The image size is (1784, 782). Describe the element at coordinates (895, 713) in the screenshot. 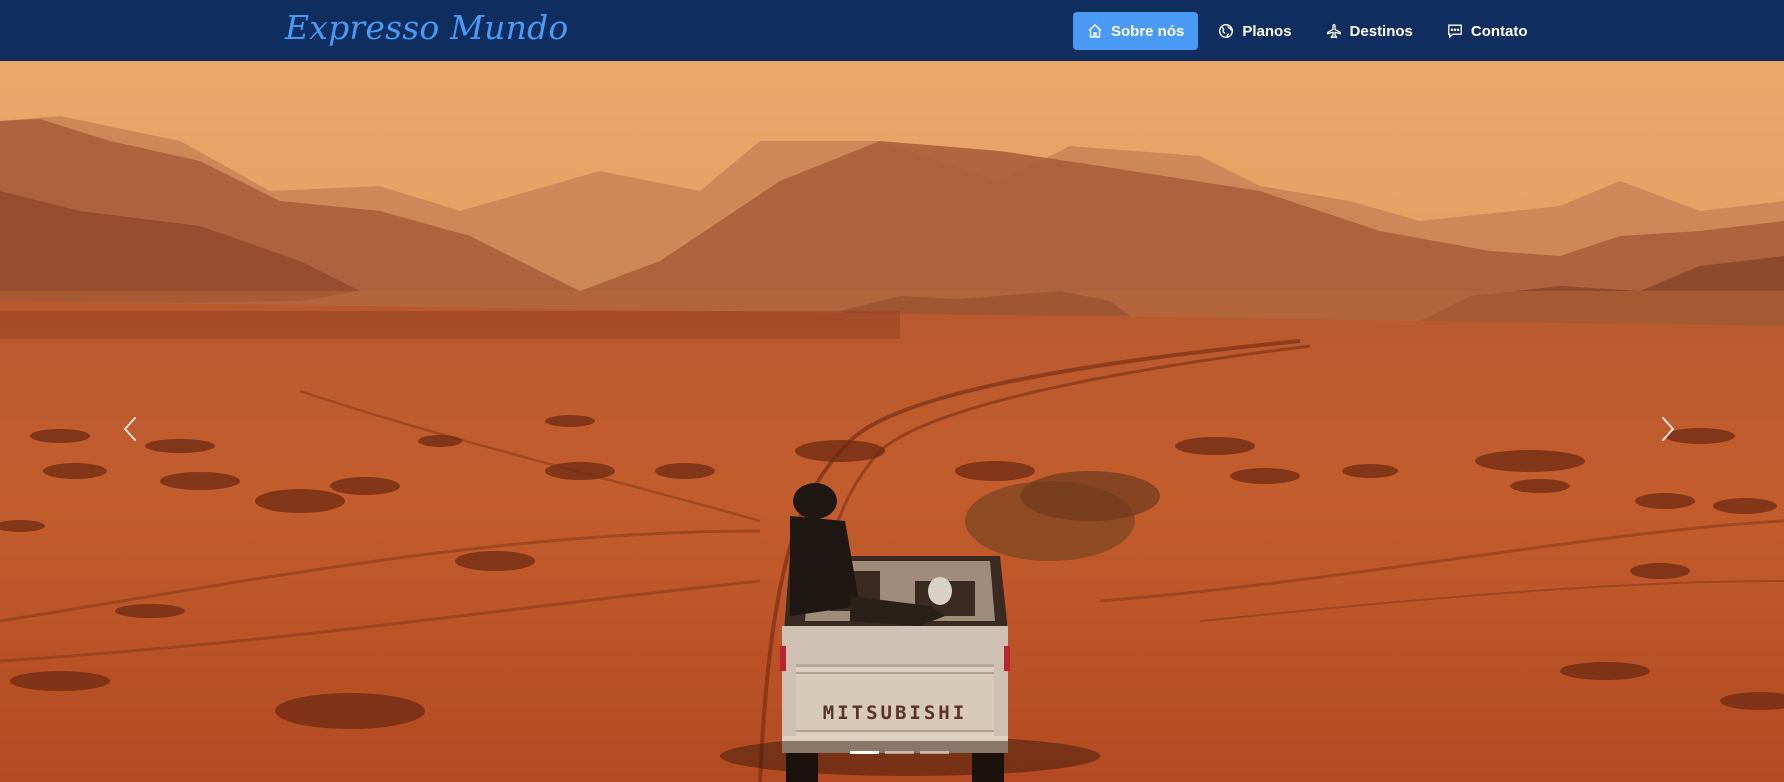

I see `truck-tailgate-text: MITSUBISHI` at that location.